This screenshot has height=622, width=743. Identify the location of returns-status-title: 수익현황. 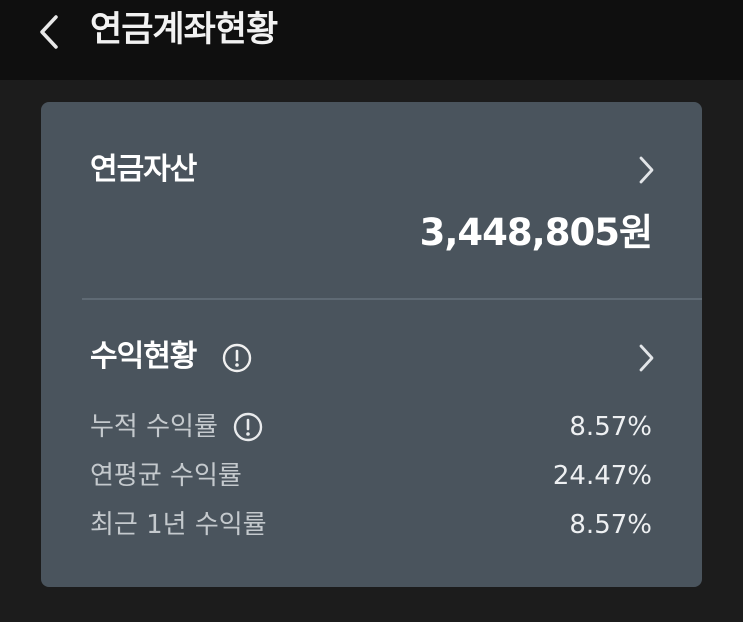
(143, 356).